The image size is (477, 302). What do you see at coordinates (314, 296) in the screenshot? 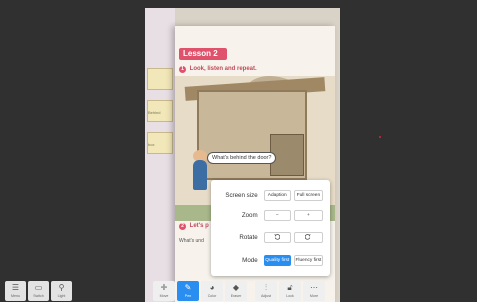
I see `more-label: More` at bounding box center [314, 296].